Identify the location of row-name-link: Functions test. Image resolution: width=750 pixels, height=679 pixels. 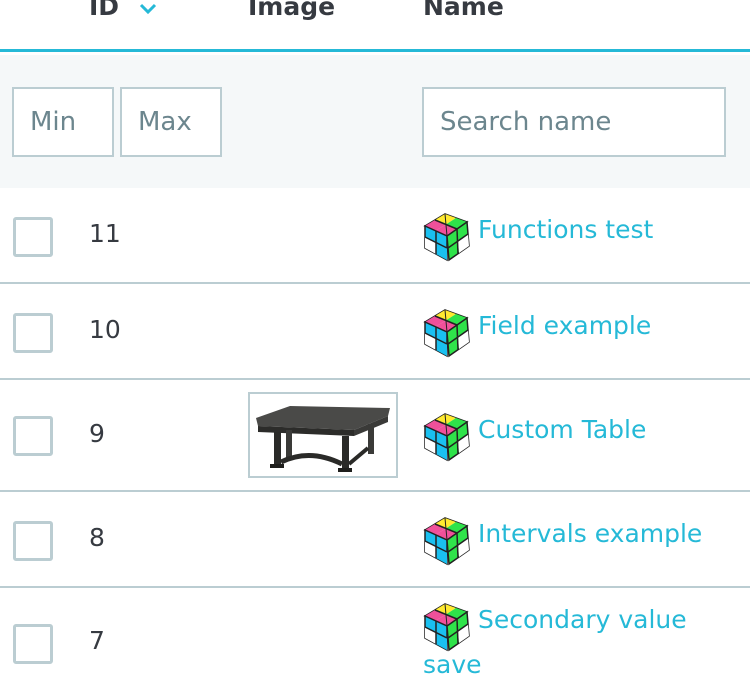
(565, 229).